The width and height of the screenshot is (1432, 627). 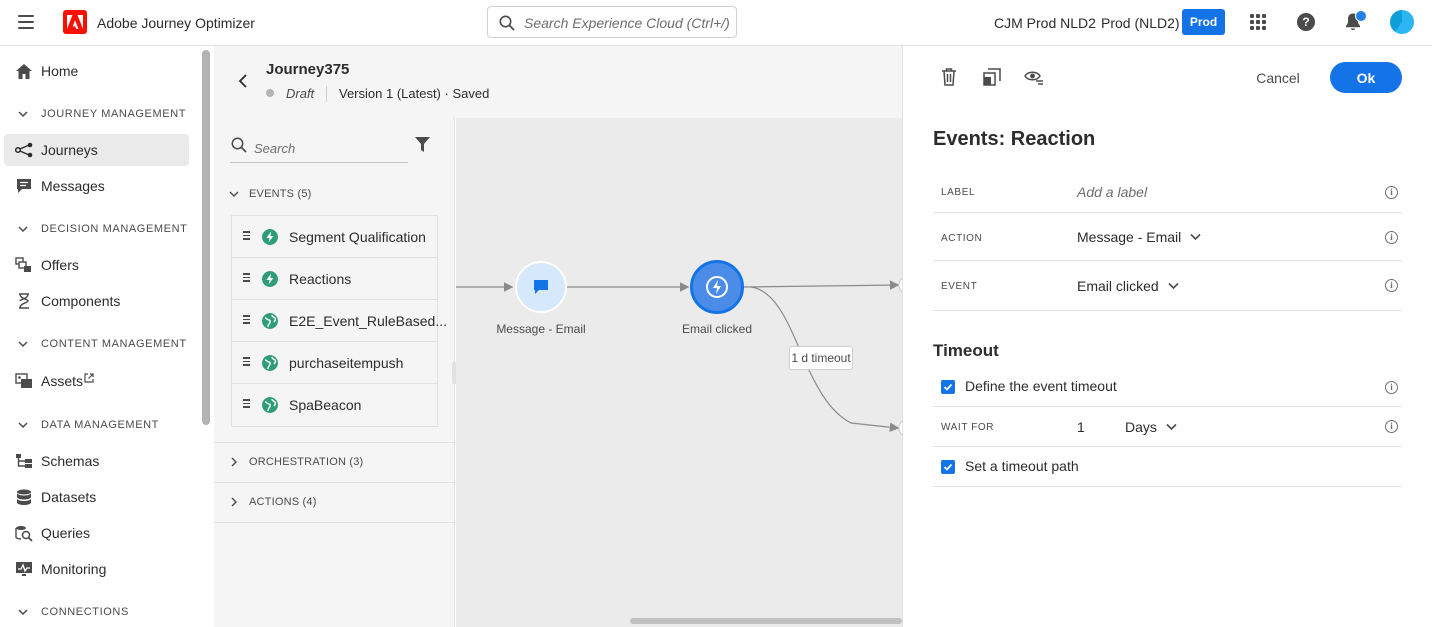 I want to click on nav-section-label: CONTENT MANAGEMENT, so click(x=114, y=344).